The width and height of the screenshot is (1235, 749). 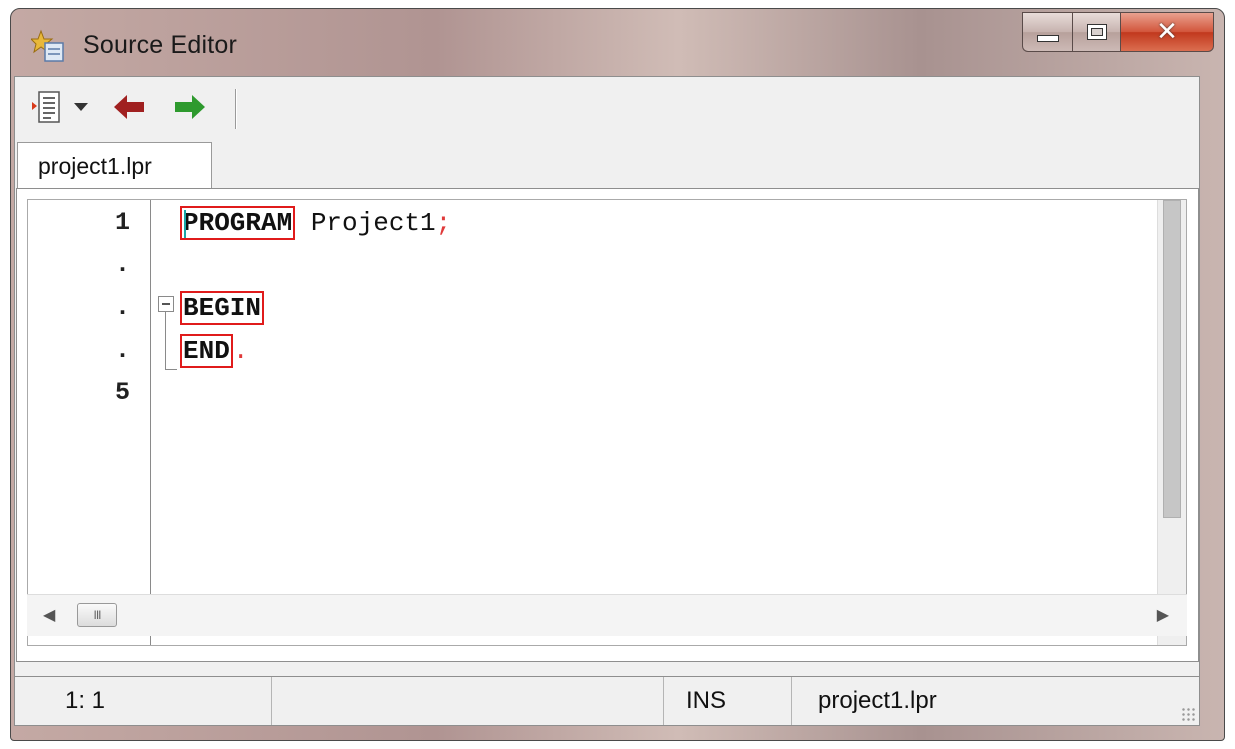 I want to click on scroll-right-icon: ▶, so click(x=1163, y=615).